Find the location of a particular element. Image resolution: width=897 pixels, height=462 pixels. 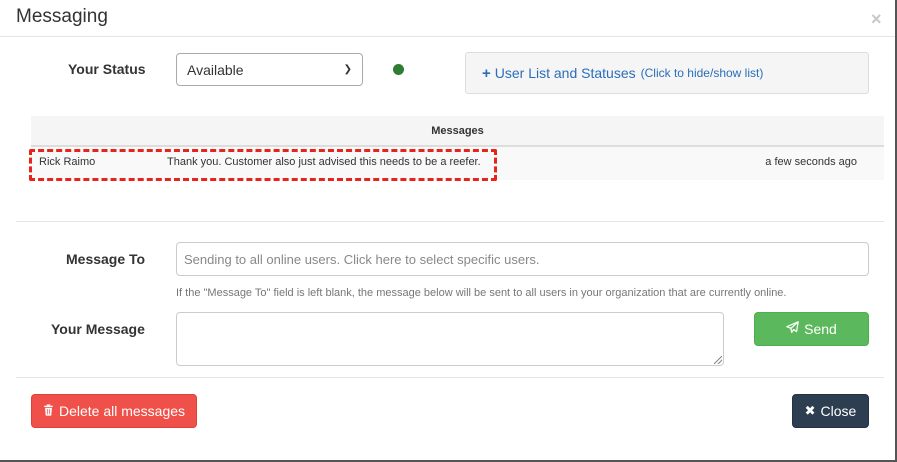

trash-icon is located at coordinates (48, 411).